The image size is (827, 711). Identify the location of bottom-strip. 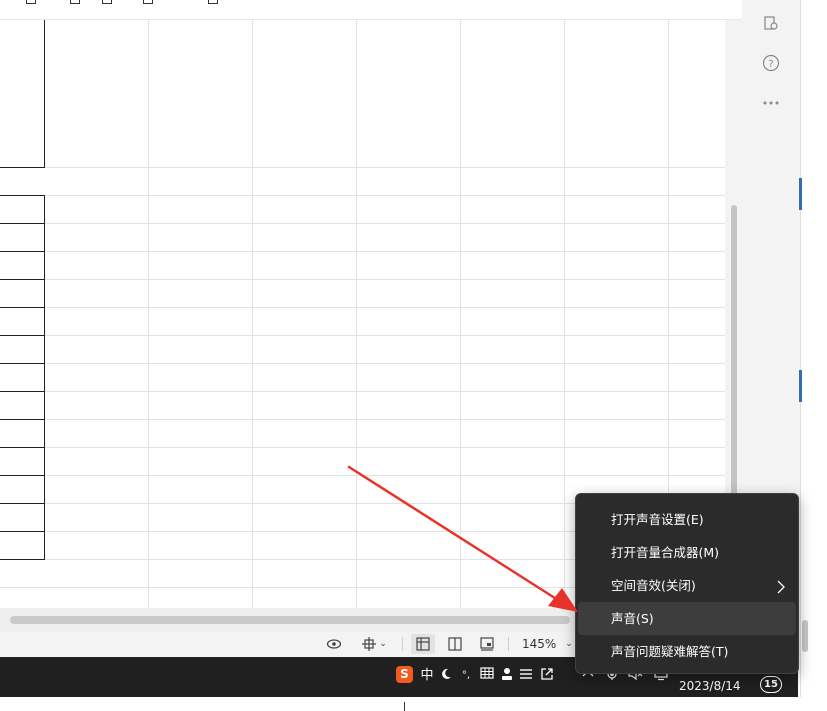
(413, 704).